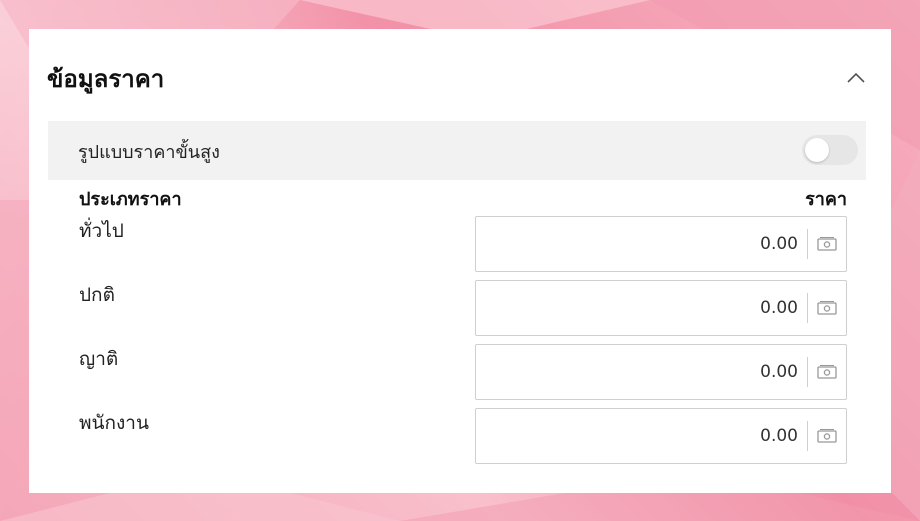  What do you see at coordinates (101, 231) in the screenshot?
I see `price-row-label: ทั่วไป` at bounding box center [101, 231].